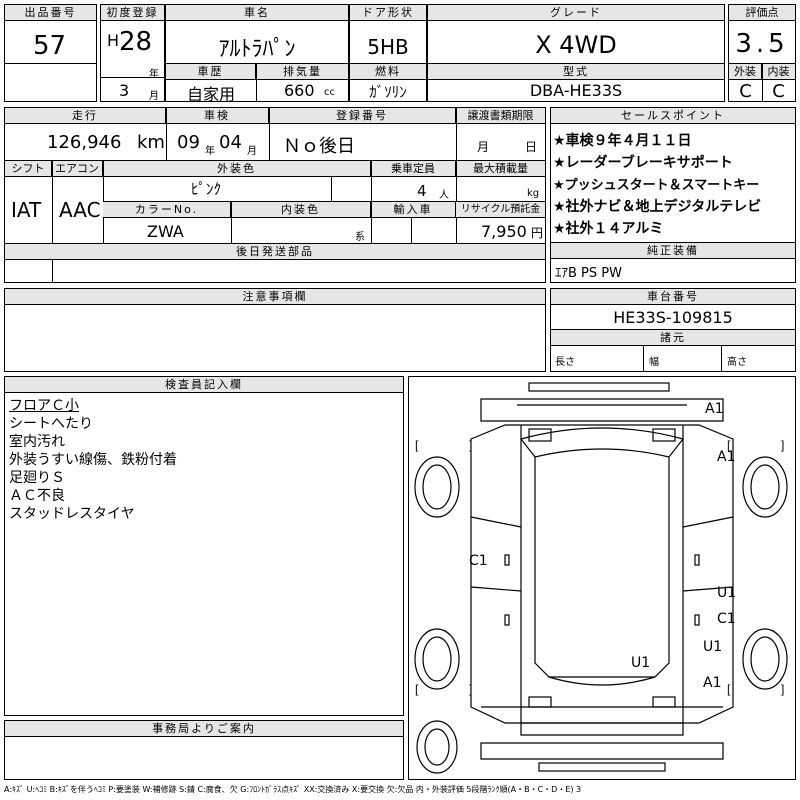  I want to click on seats-unit: 人, so click(444, 195).